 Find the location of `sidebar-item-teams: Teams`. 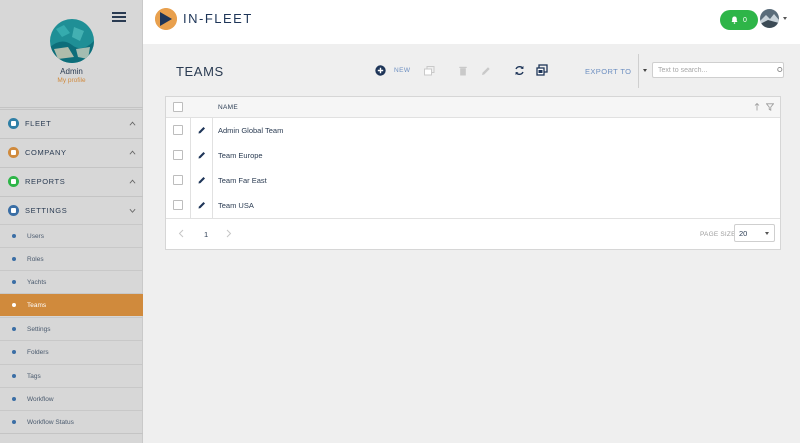

sidebar-item-teams: Teams is located at coordinates (71, 304).